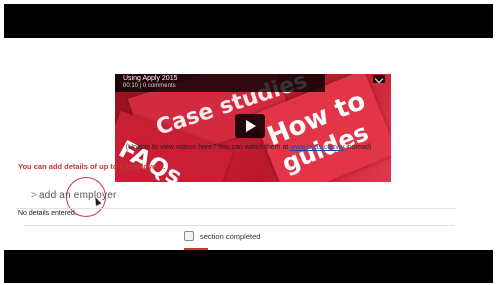 The width and height of the screenshot is (497, 285). I want to click on letterbox-top, so click(248, 21).